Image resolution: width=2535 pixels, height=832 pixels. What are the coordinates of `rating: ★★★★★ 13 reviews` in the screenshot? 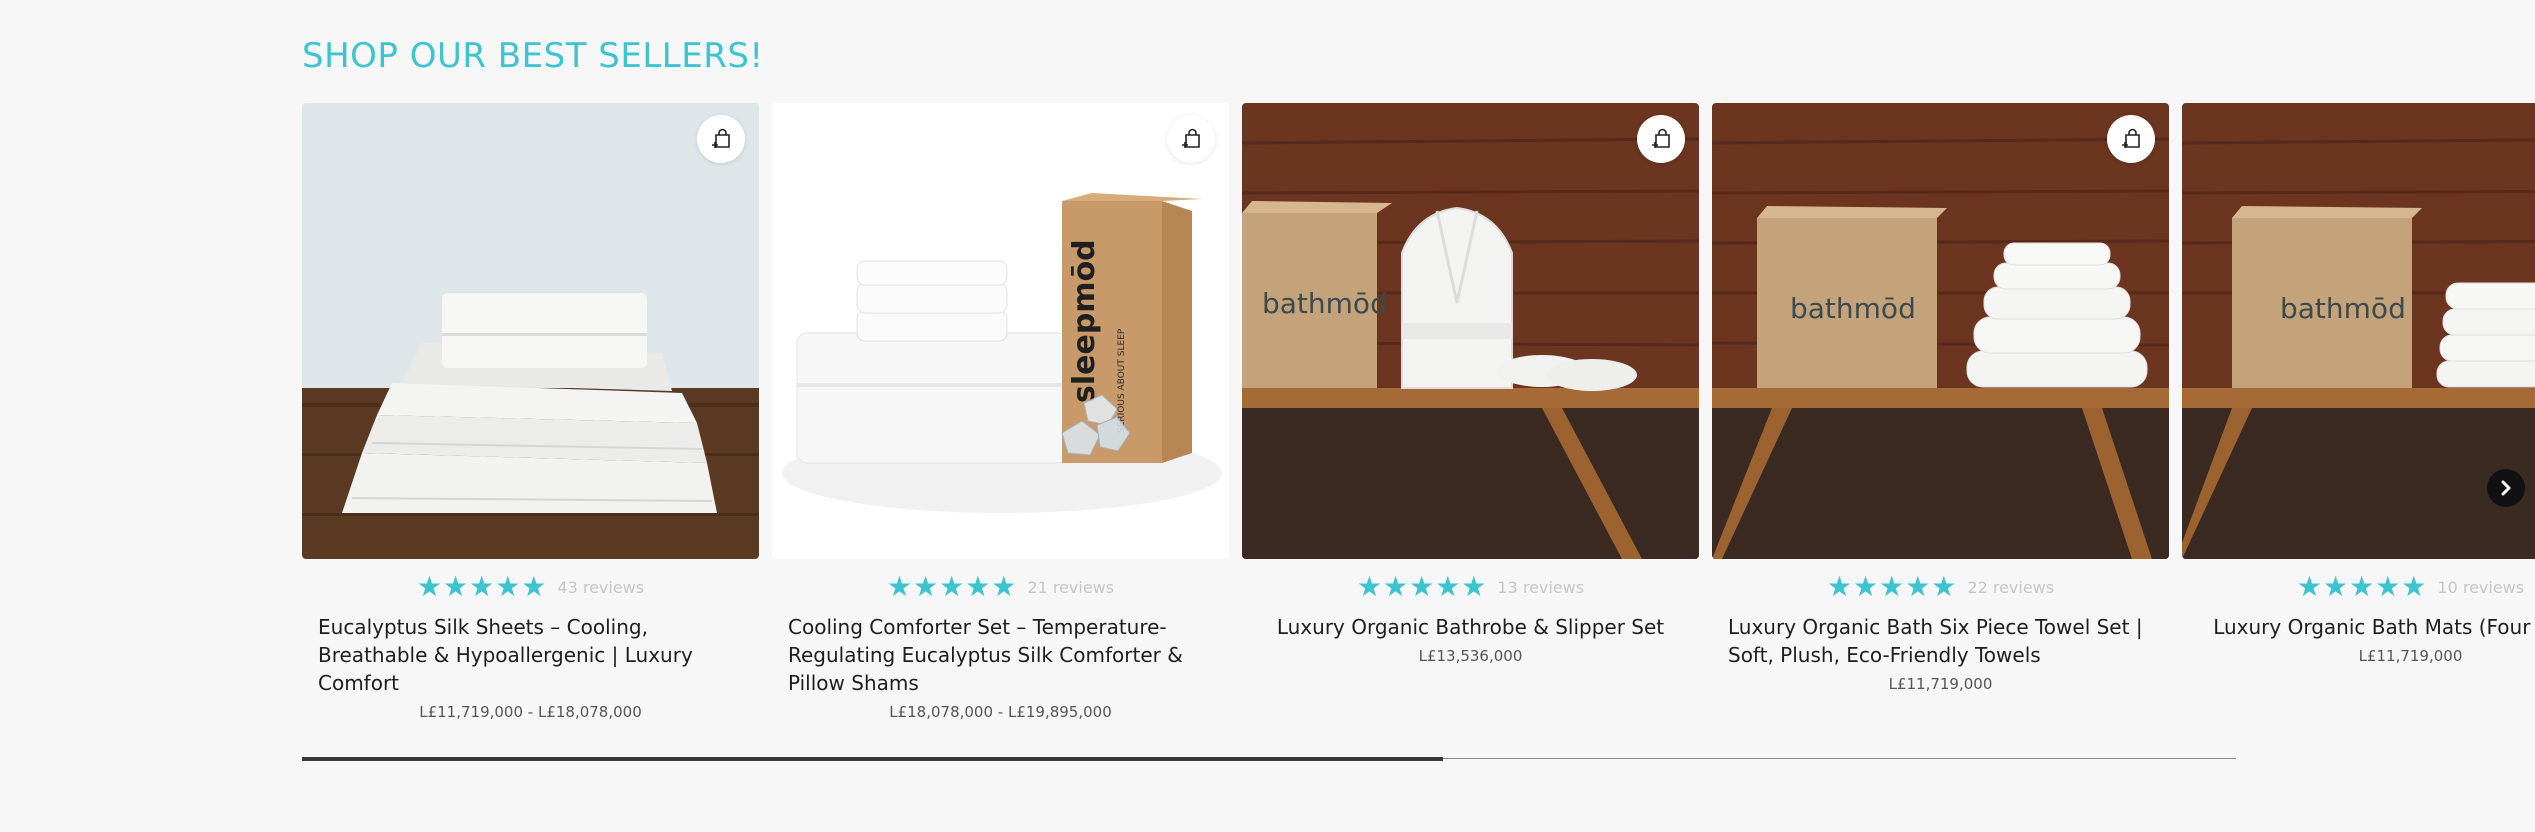 It's located at (1470, 587).